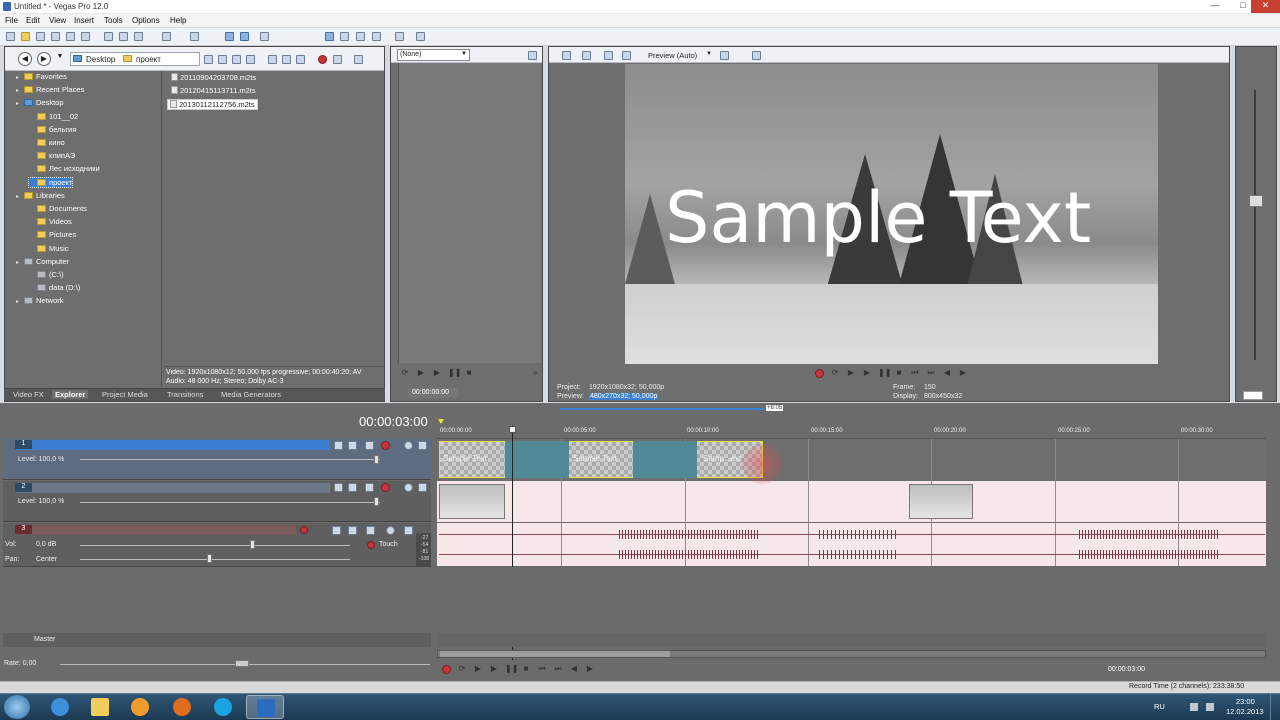 This screenshot has height=720, width=1280. What do you see at coordinates (70, 36) in the screenshot?
I see `render-icon` at bounding box center [70, 36].